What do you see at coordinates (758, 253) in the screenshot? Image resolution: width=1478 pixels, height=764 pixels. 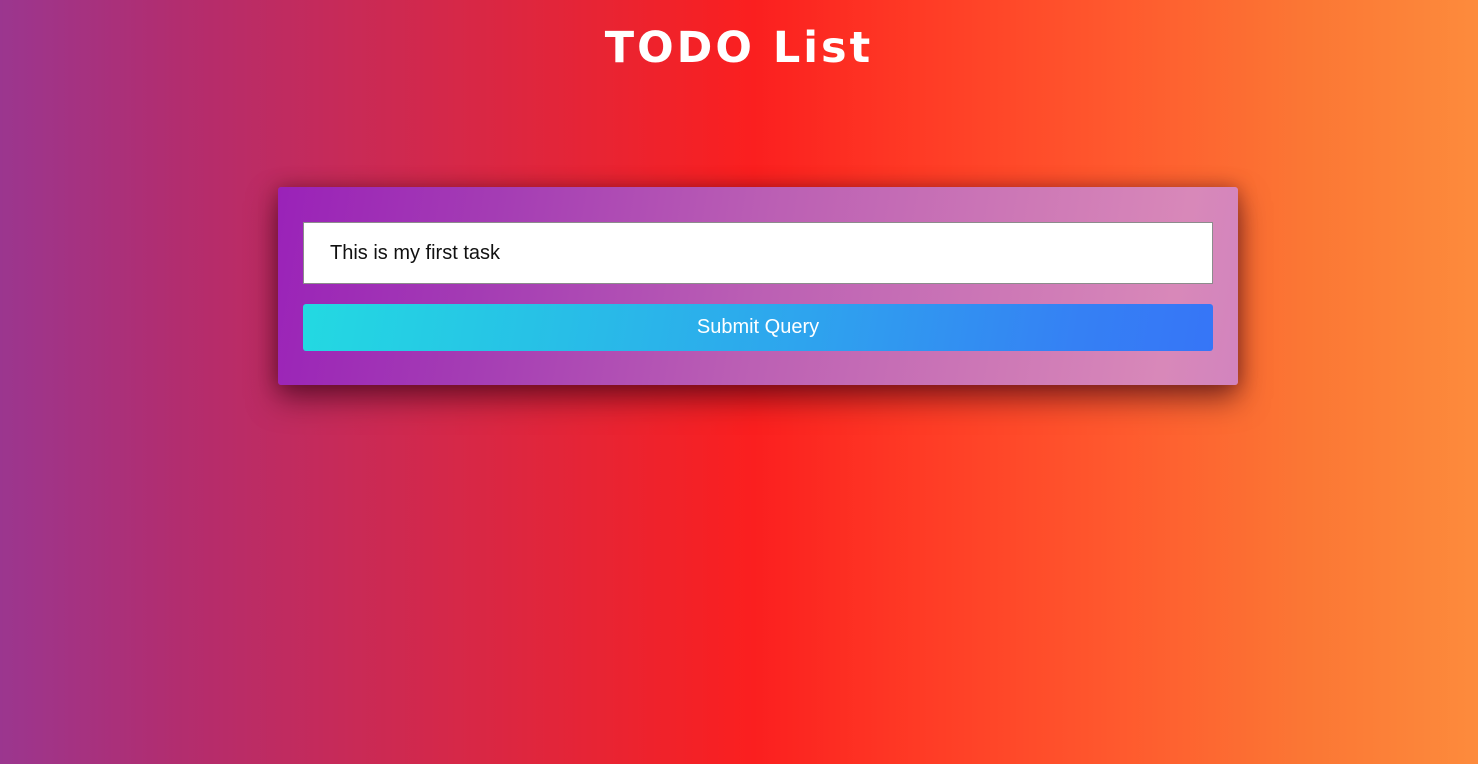 I see `task-input` at bounding box center [758, 253].